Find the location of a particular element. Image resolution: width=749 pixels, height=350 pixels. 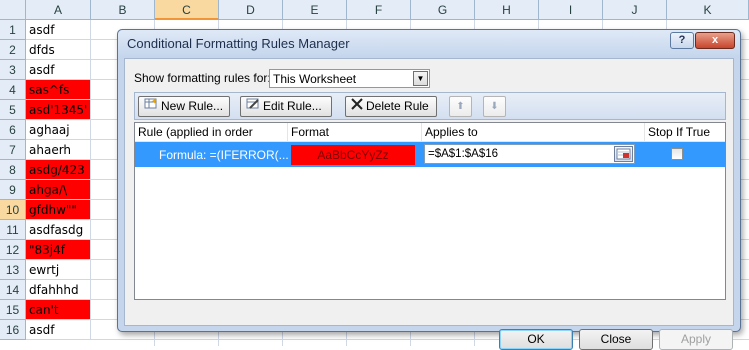

column-header-c: C is located at coordinates (187, 10).